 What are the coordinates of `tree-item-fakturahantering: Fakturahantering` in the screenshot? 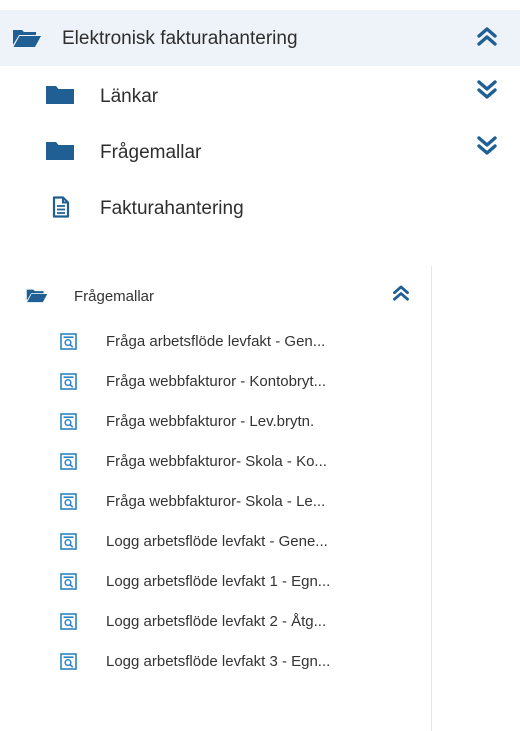 It's located at (260, 208).